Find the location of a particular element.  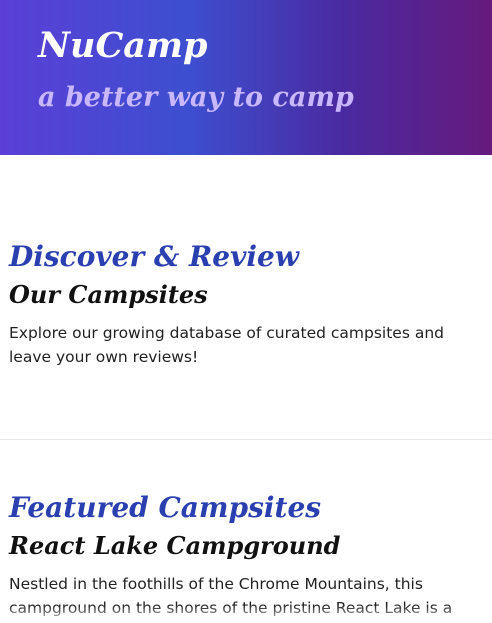

site-tagline: a better way to camp is located at coordinates (196, 97).